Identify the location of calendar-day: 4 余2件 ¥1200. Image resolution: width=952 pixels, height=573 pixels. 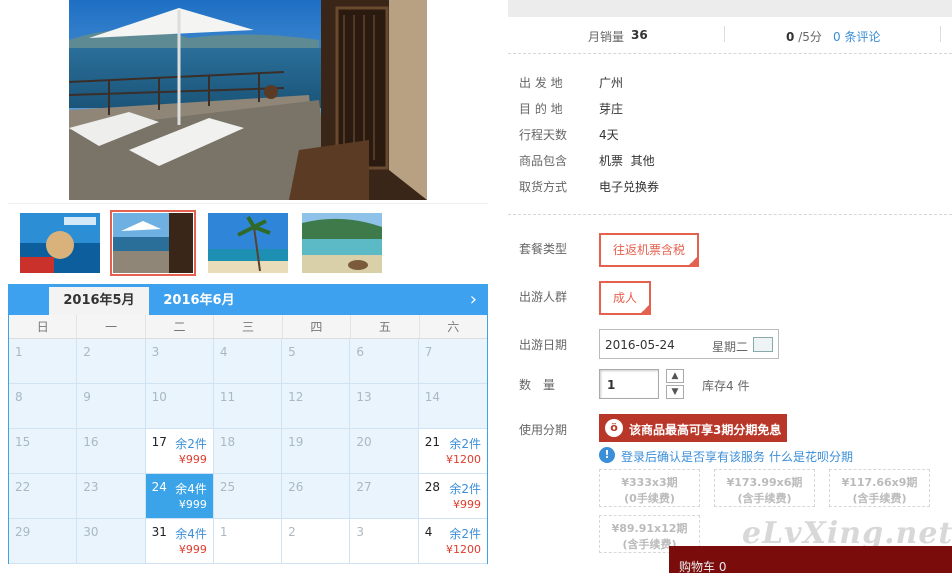
(452, 541).